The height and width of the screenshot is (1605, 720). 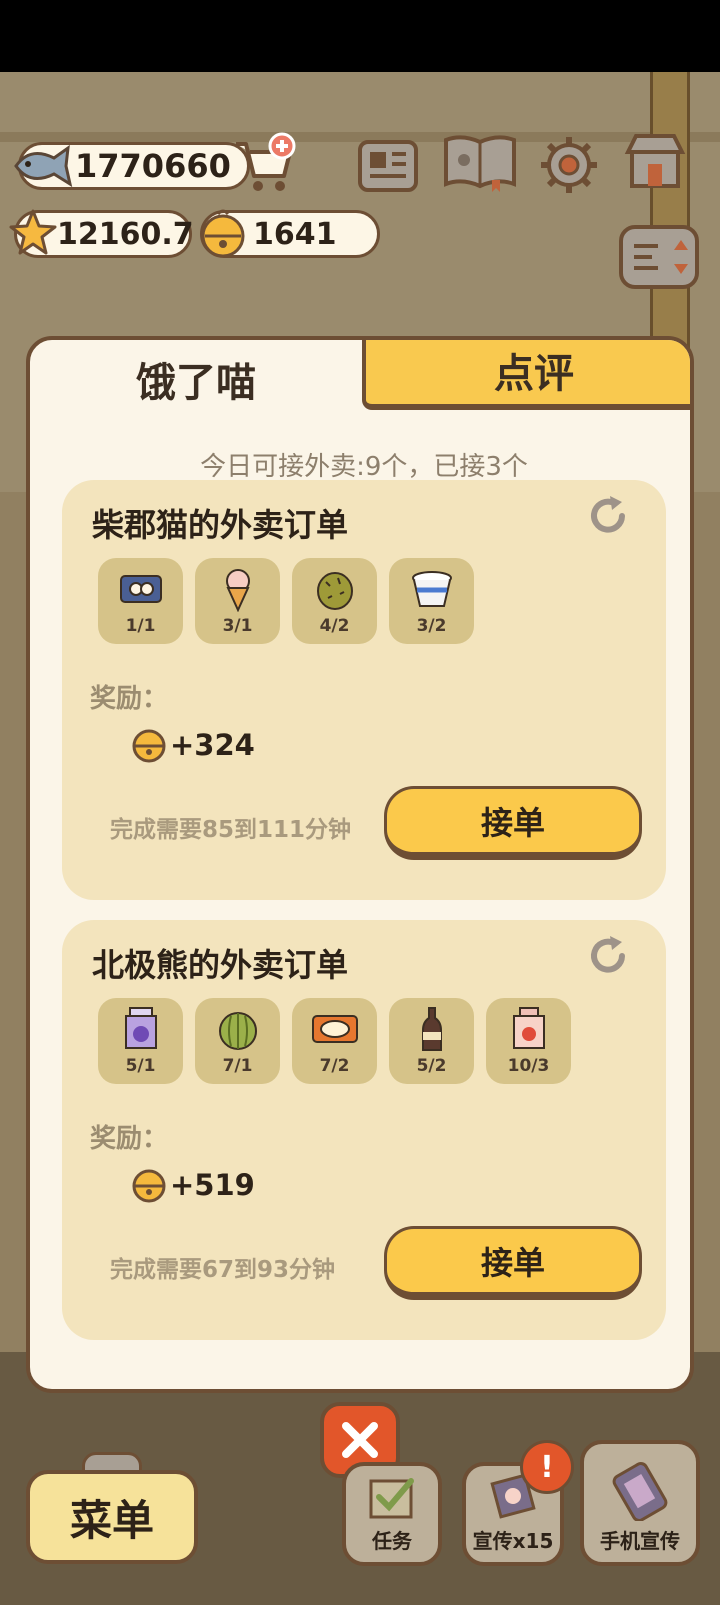 I want to click on item-count: 3/2, so click(x=431, y=626).